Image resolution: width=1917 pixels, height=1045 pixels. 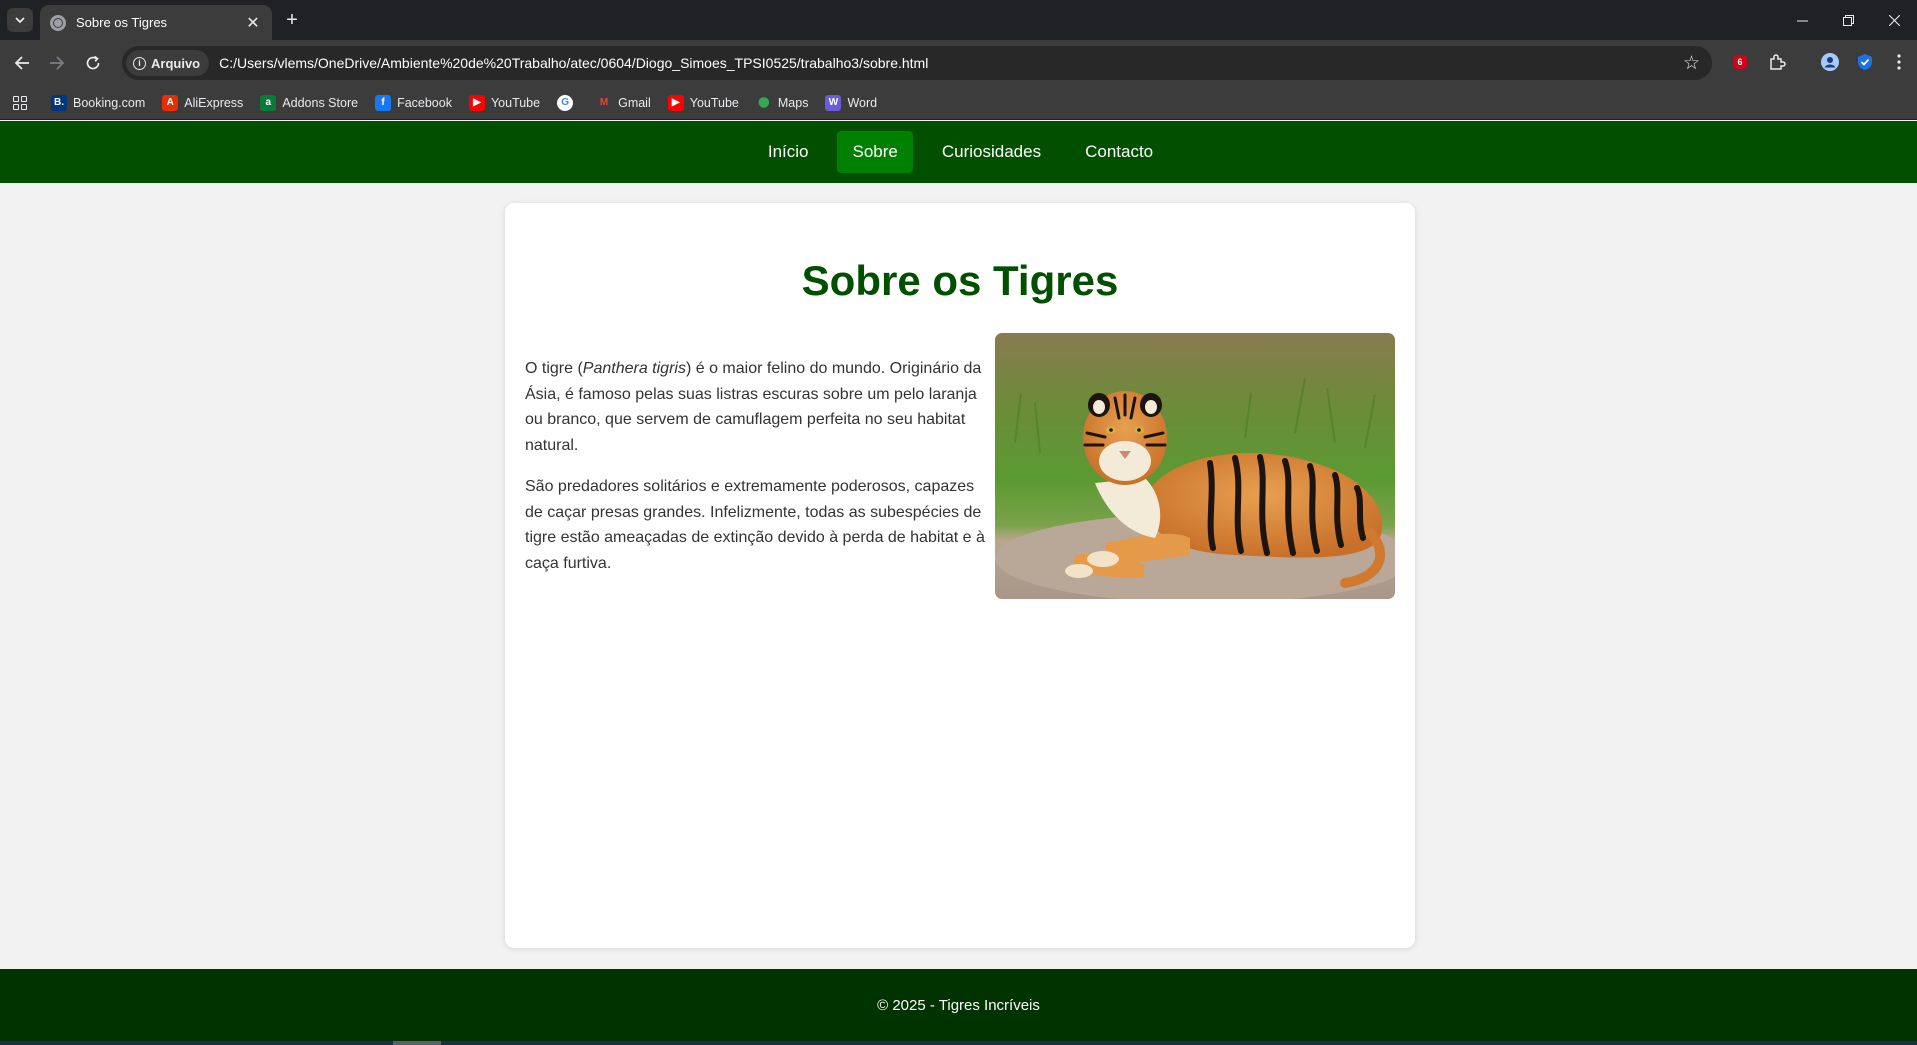 What do you see at coordinates (764, 102) in the screenshot?
I see `maps-icon: ⬤` at bounding box center [764, 102].